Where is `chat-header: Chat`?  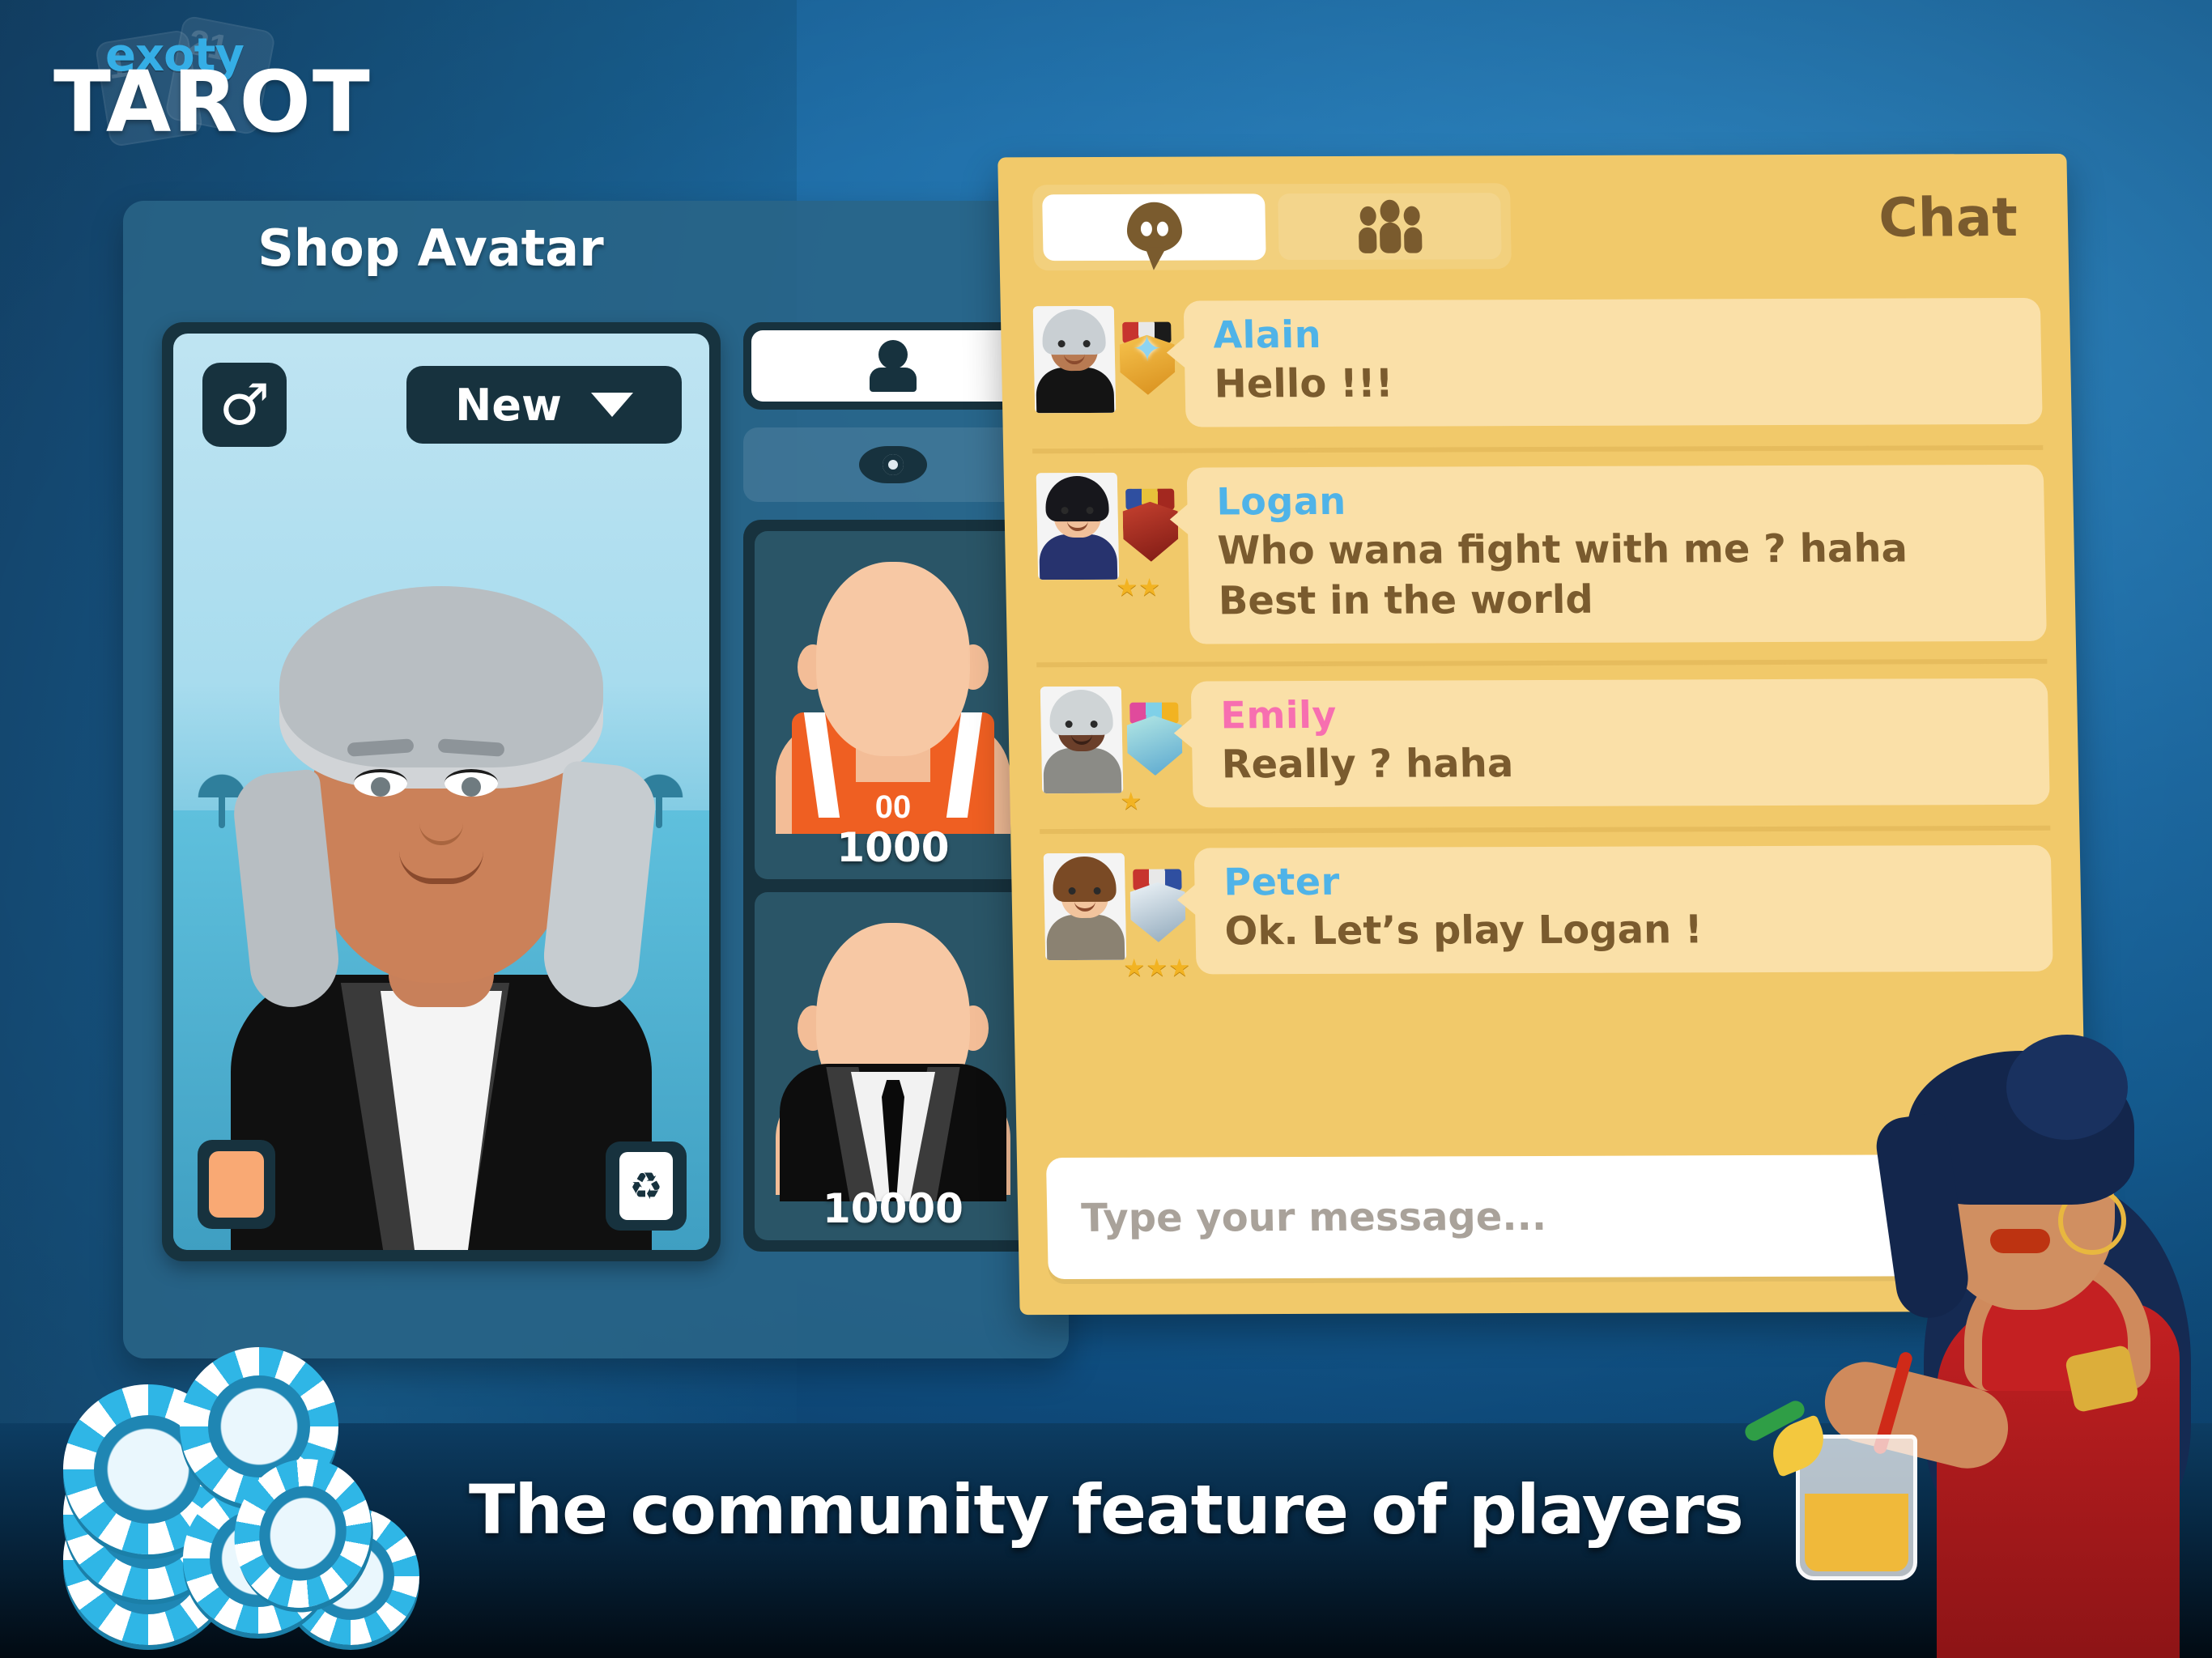 chat-header: Chat is located at coordinates (1533, 220).